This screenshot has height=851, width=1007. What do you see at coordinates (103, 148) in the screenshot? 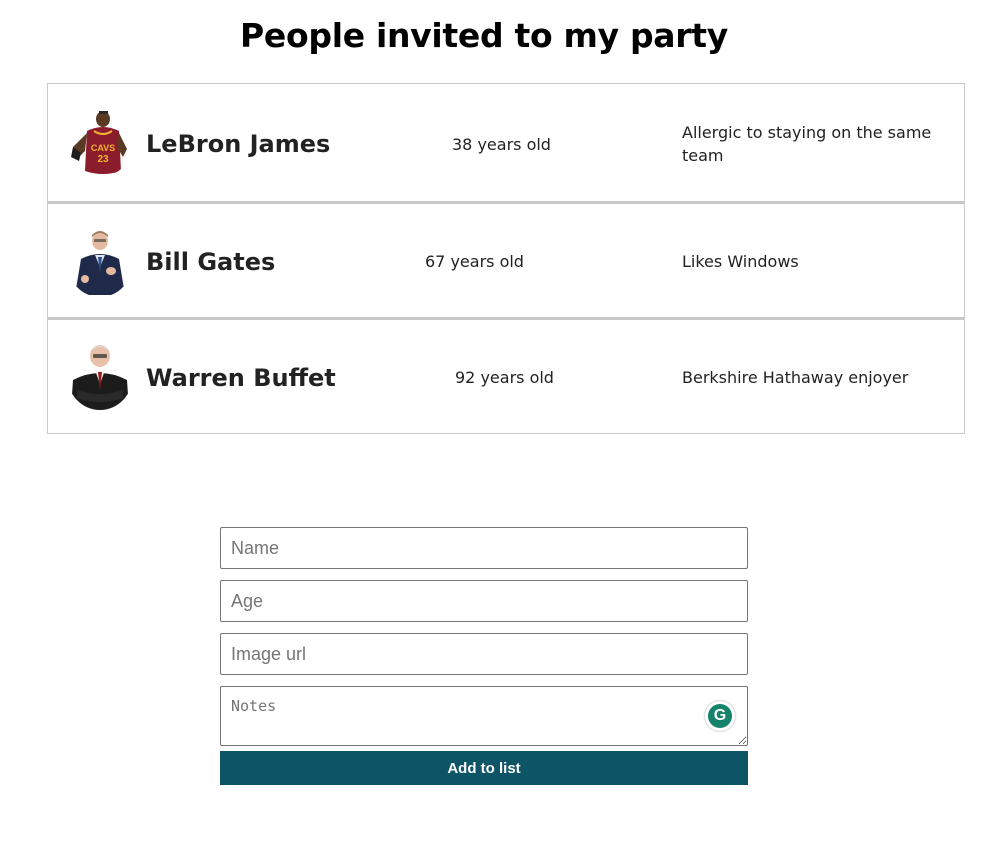
I see `svg-text: CAVS` at bounding box center [103, 148].